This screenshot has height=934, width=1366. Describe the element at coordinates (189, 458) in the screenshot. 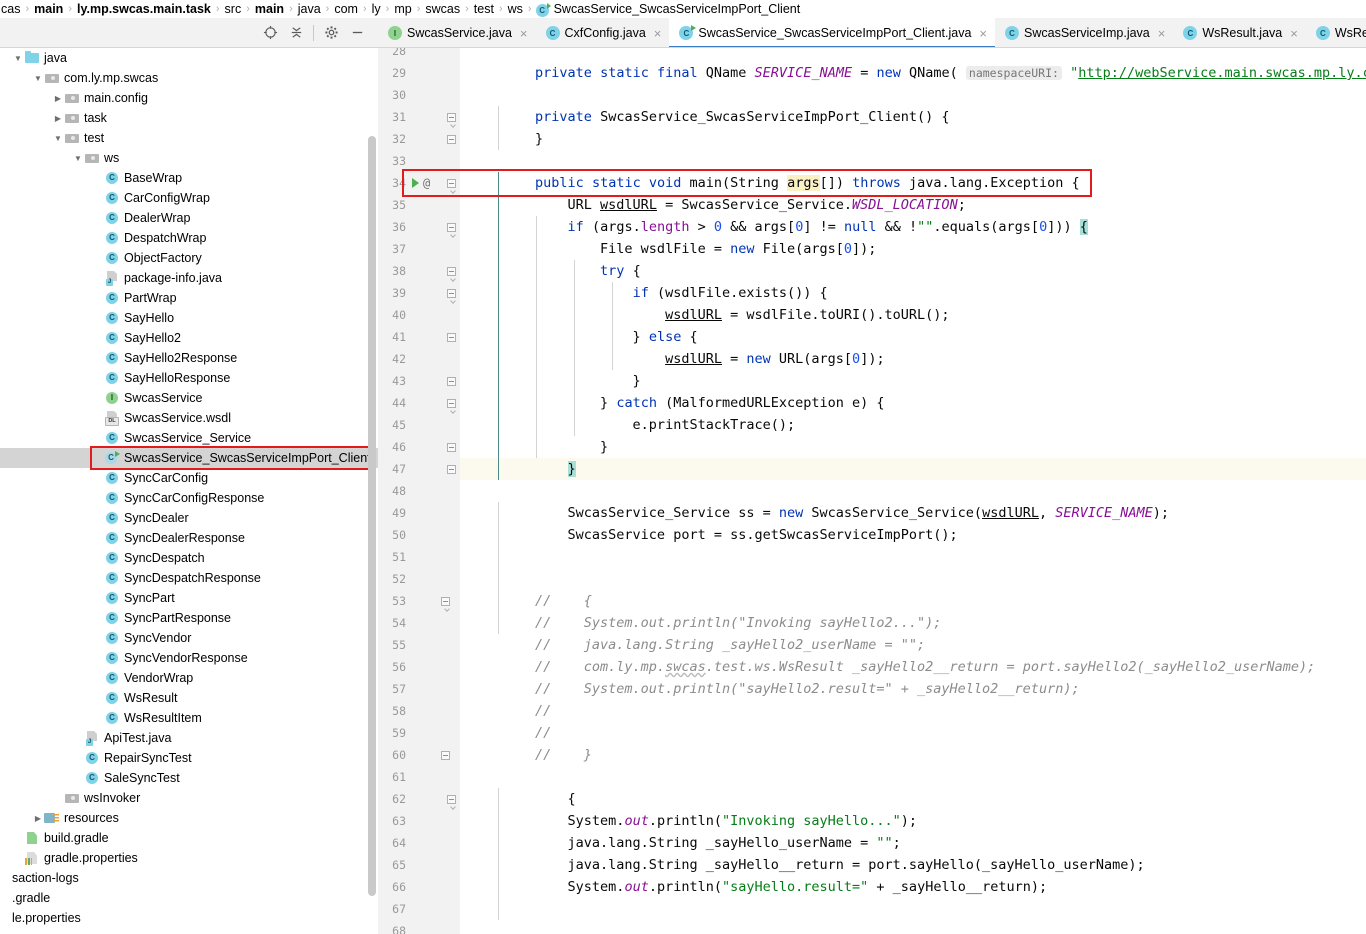

I see `tree-item-swcasservice-swcasserviceimpport-client: SwcasService_SwcasServiceImpPort_Client` at that location.